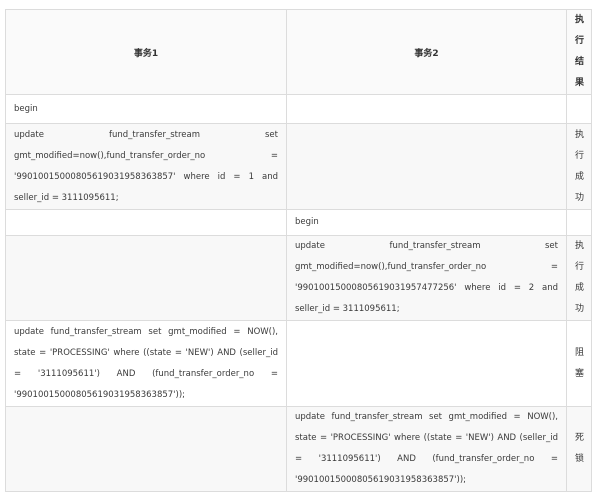  What do you see at coordinates (100, 394) in the screenshot?
I see `sql-text-end: '99010015000805619031958363857'));` at bounding box center [100, 394].